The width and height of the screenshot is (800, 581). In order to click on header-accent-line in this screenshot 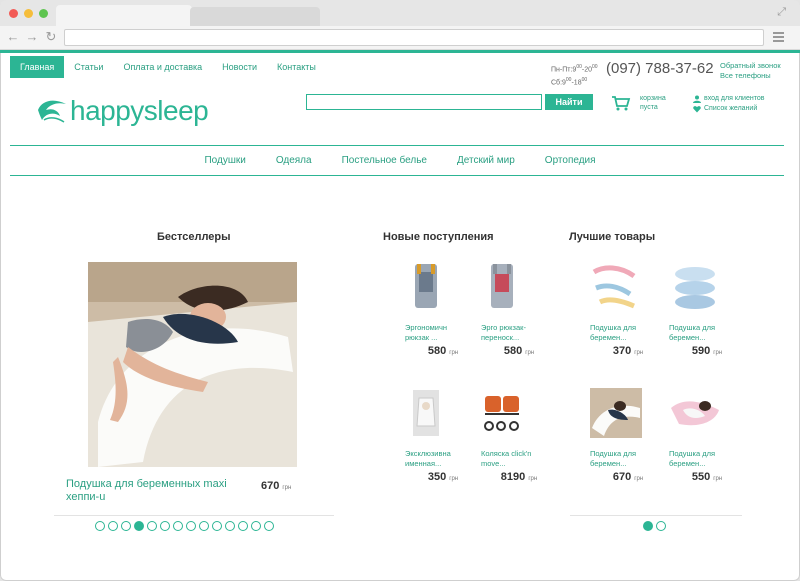, I will do `click(400, 51)`.